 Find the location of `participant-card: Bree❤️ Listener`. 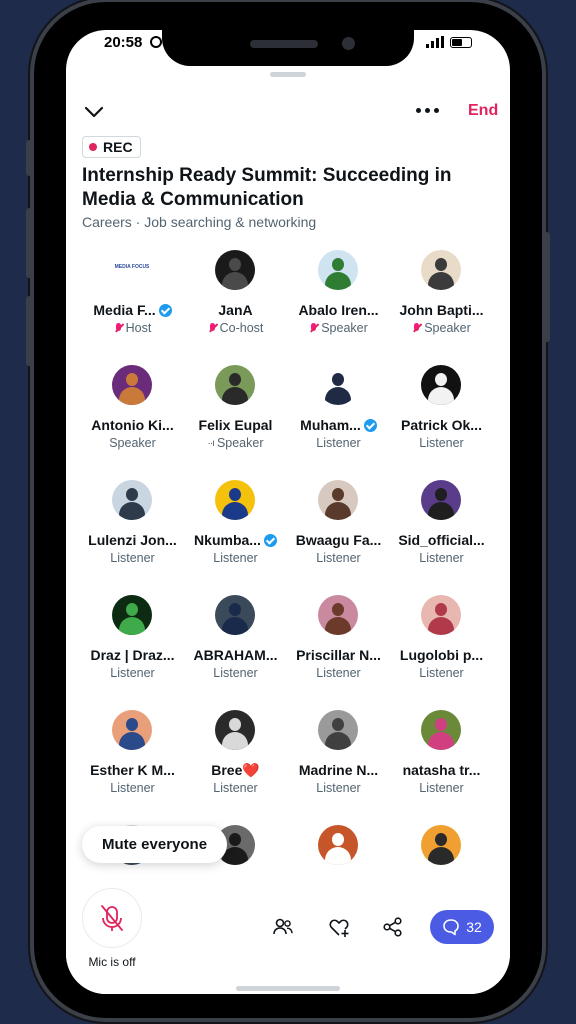

participant-card: Bree❤️ Listener is located at coordinates (235, 767).